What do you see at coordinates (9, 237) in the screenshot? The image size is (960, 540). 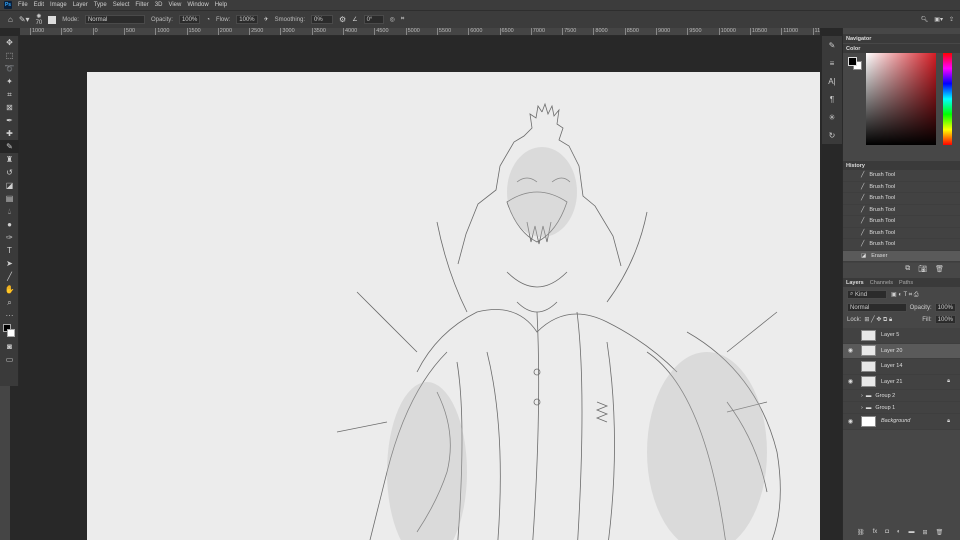 I see `pen-tool-icon: ✑` at bounding box center [9, 237].